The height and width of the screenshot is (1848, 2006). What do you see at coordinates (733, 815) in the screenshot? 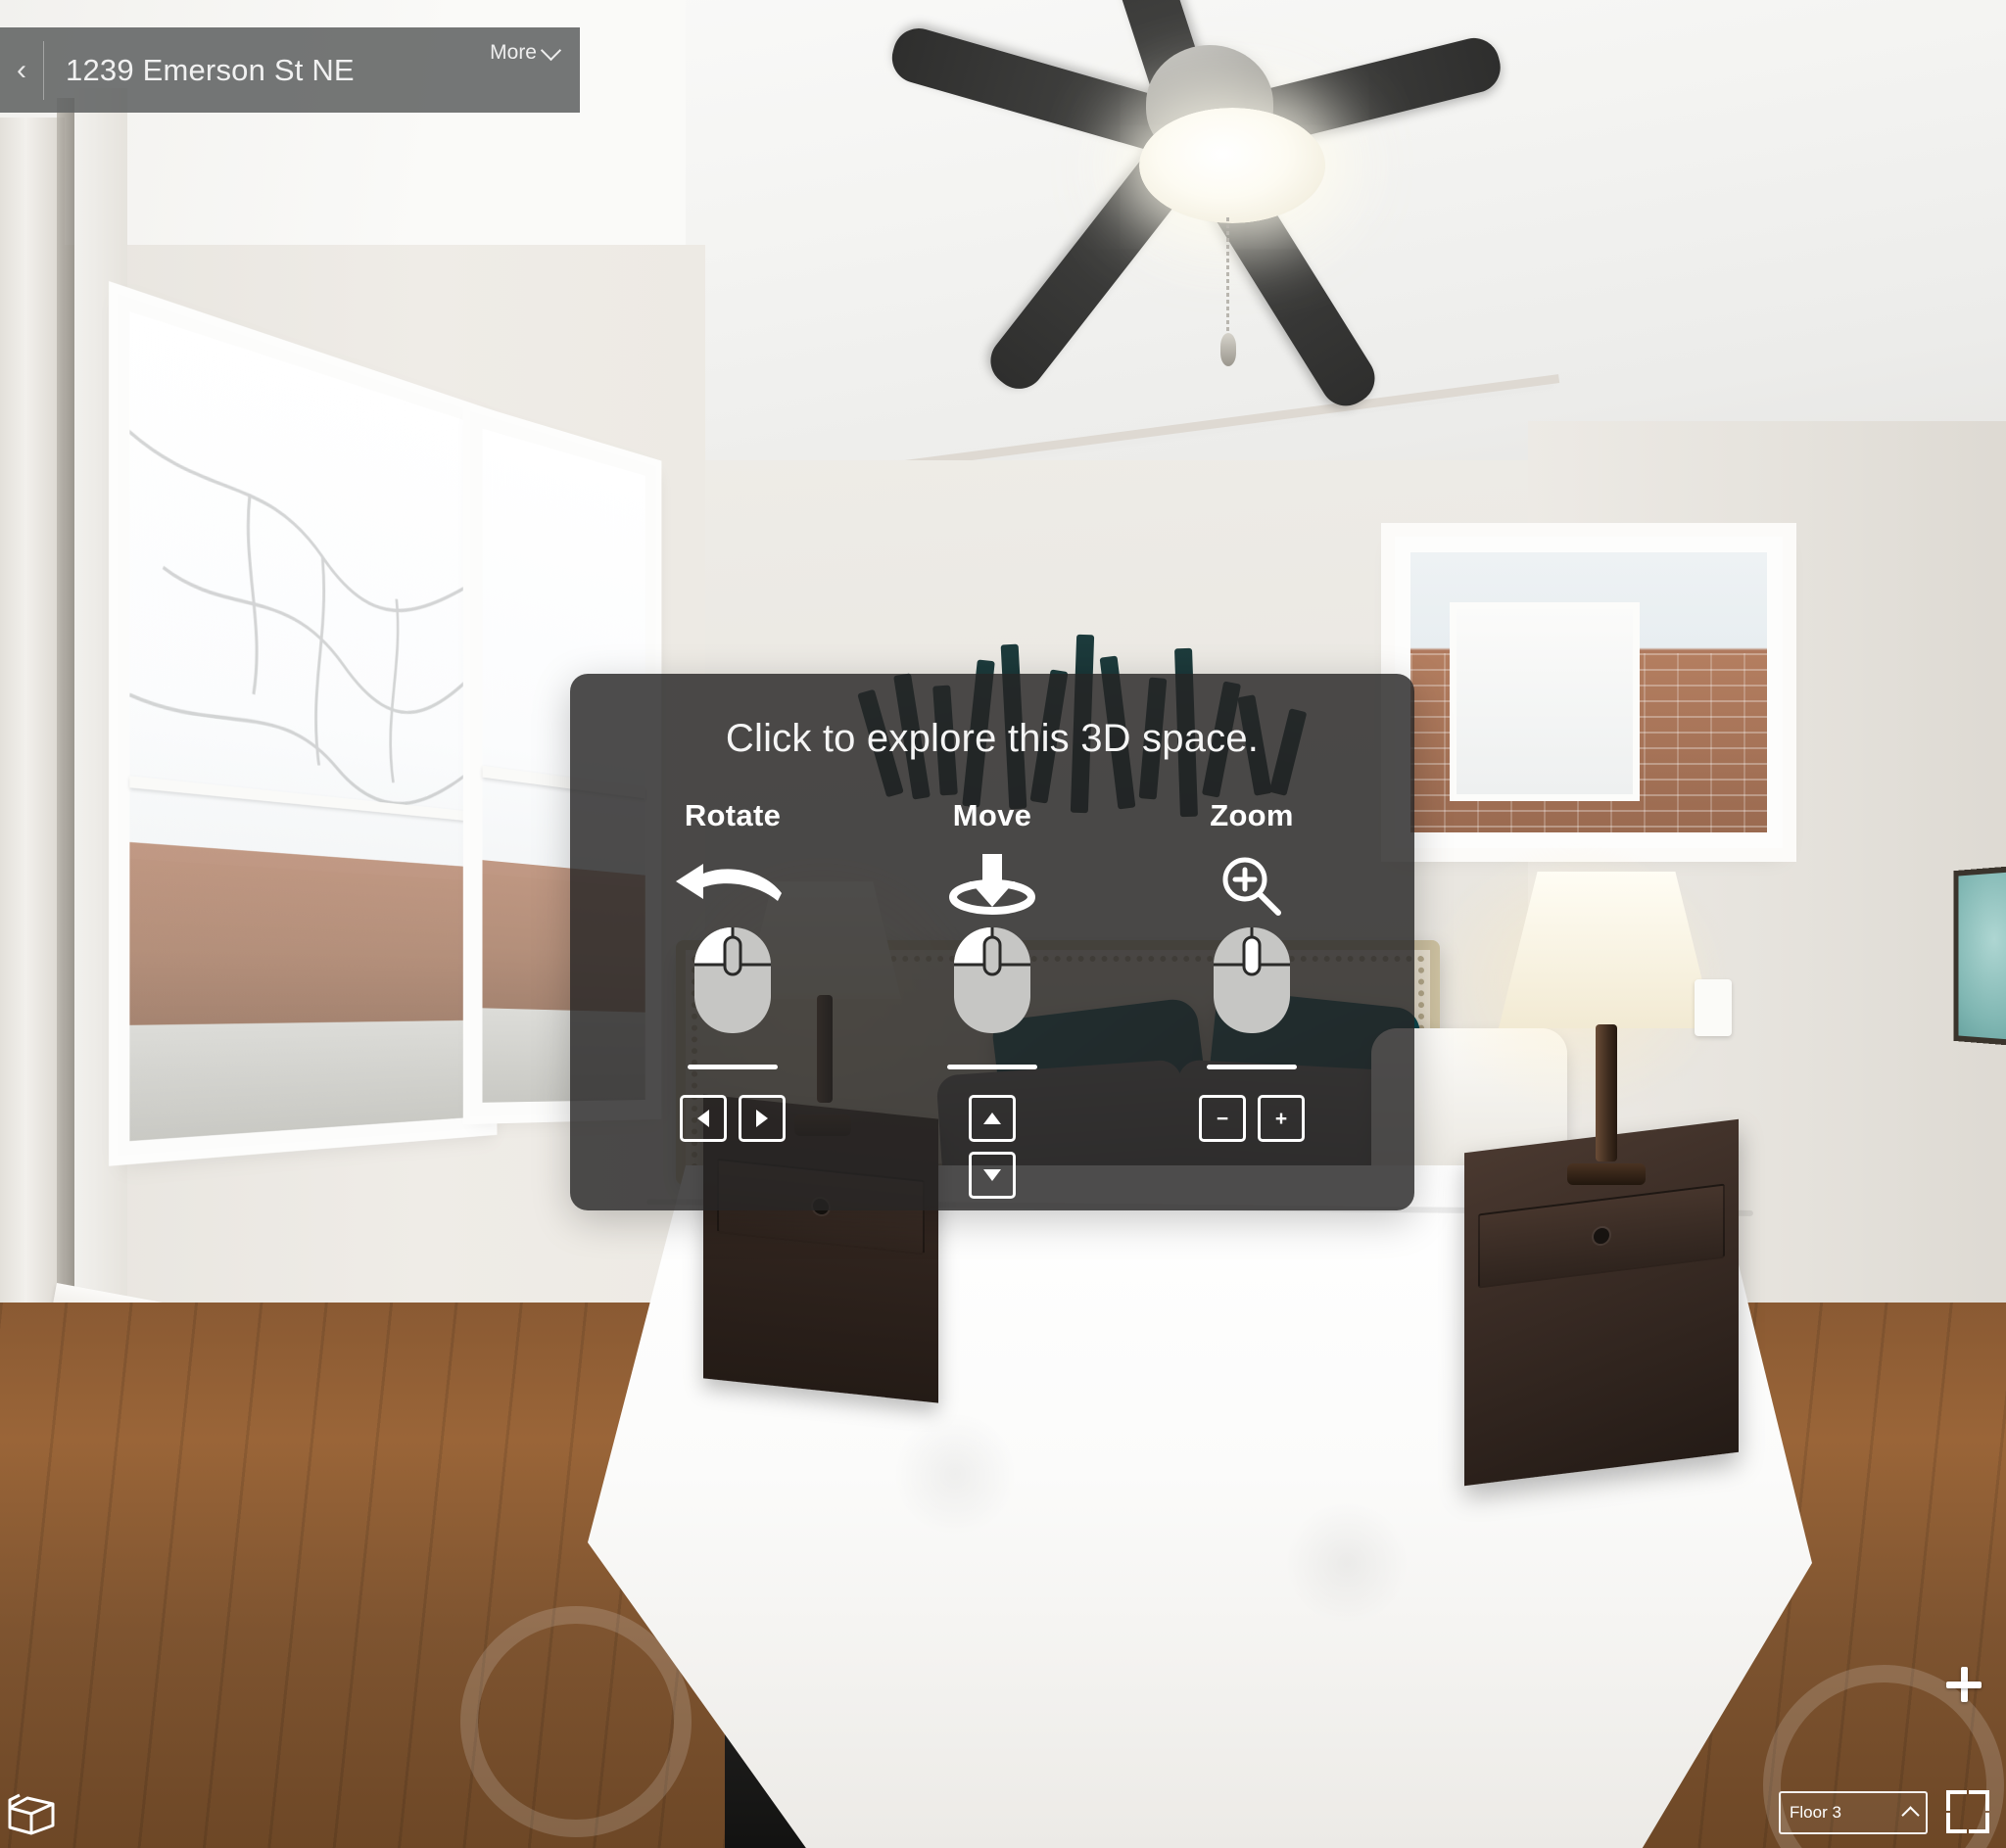
I see `control-rotate-label: Rotate` at bounding box center [733, 815].